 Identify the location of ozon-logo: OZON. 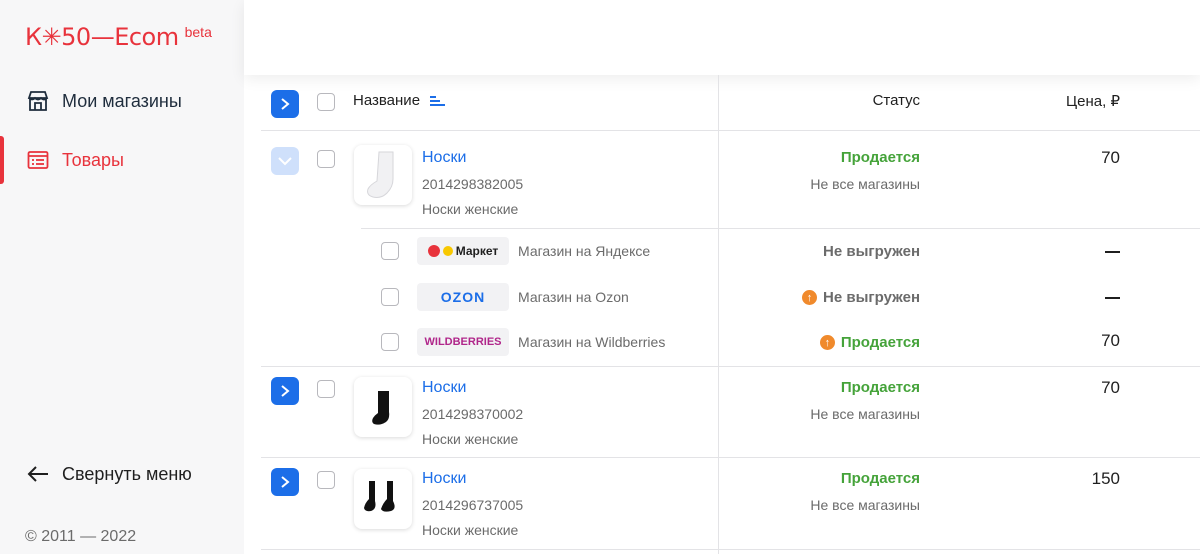
(463, 297).